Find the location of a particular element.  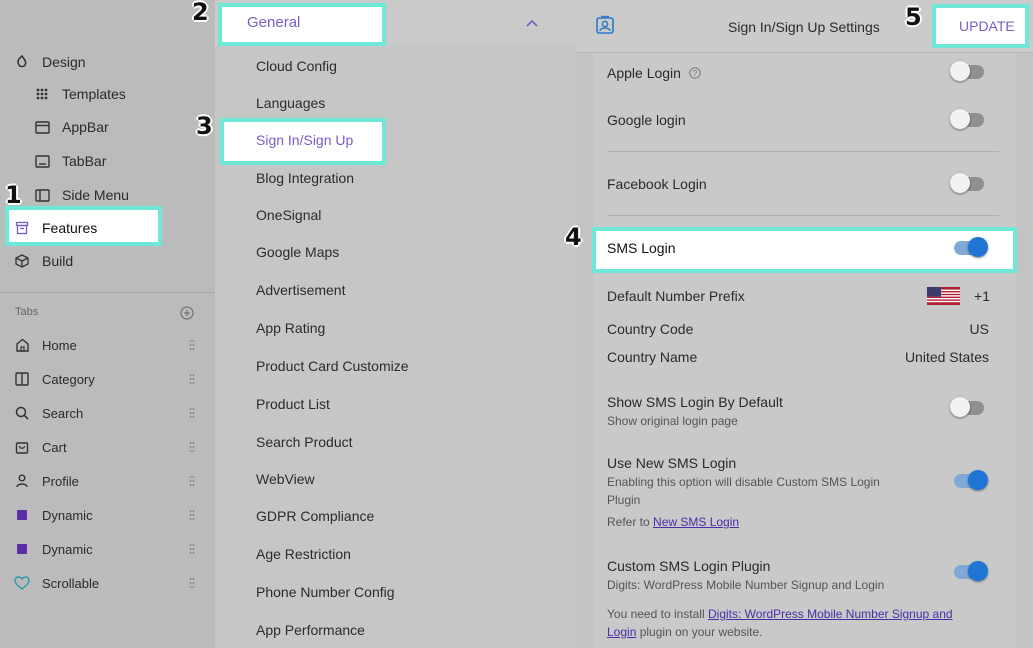

new-sms-label: Use New SMS Login is located at coordinates (672, 463).